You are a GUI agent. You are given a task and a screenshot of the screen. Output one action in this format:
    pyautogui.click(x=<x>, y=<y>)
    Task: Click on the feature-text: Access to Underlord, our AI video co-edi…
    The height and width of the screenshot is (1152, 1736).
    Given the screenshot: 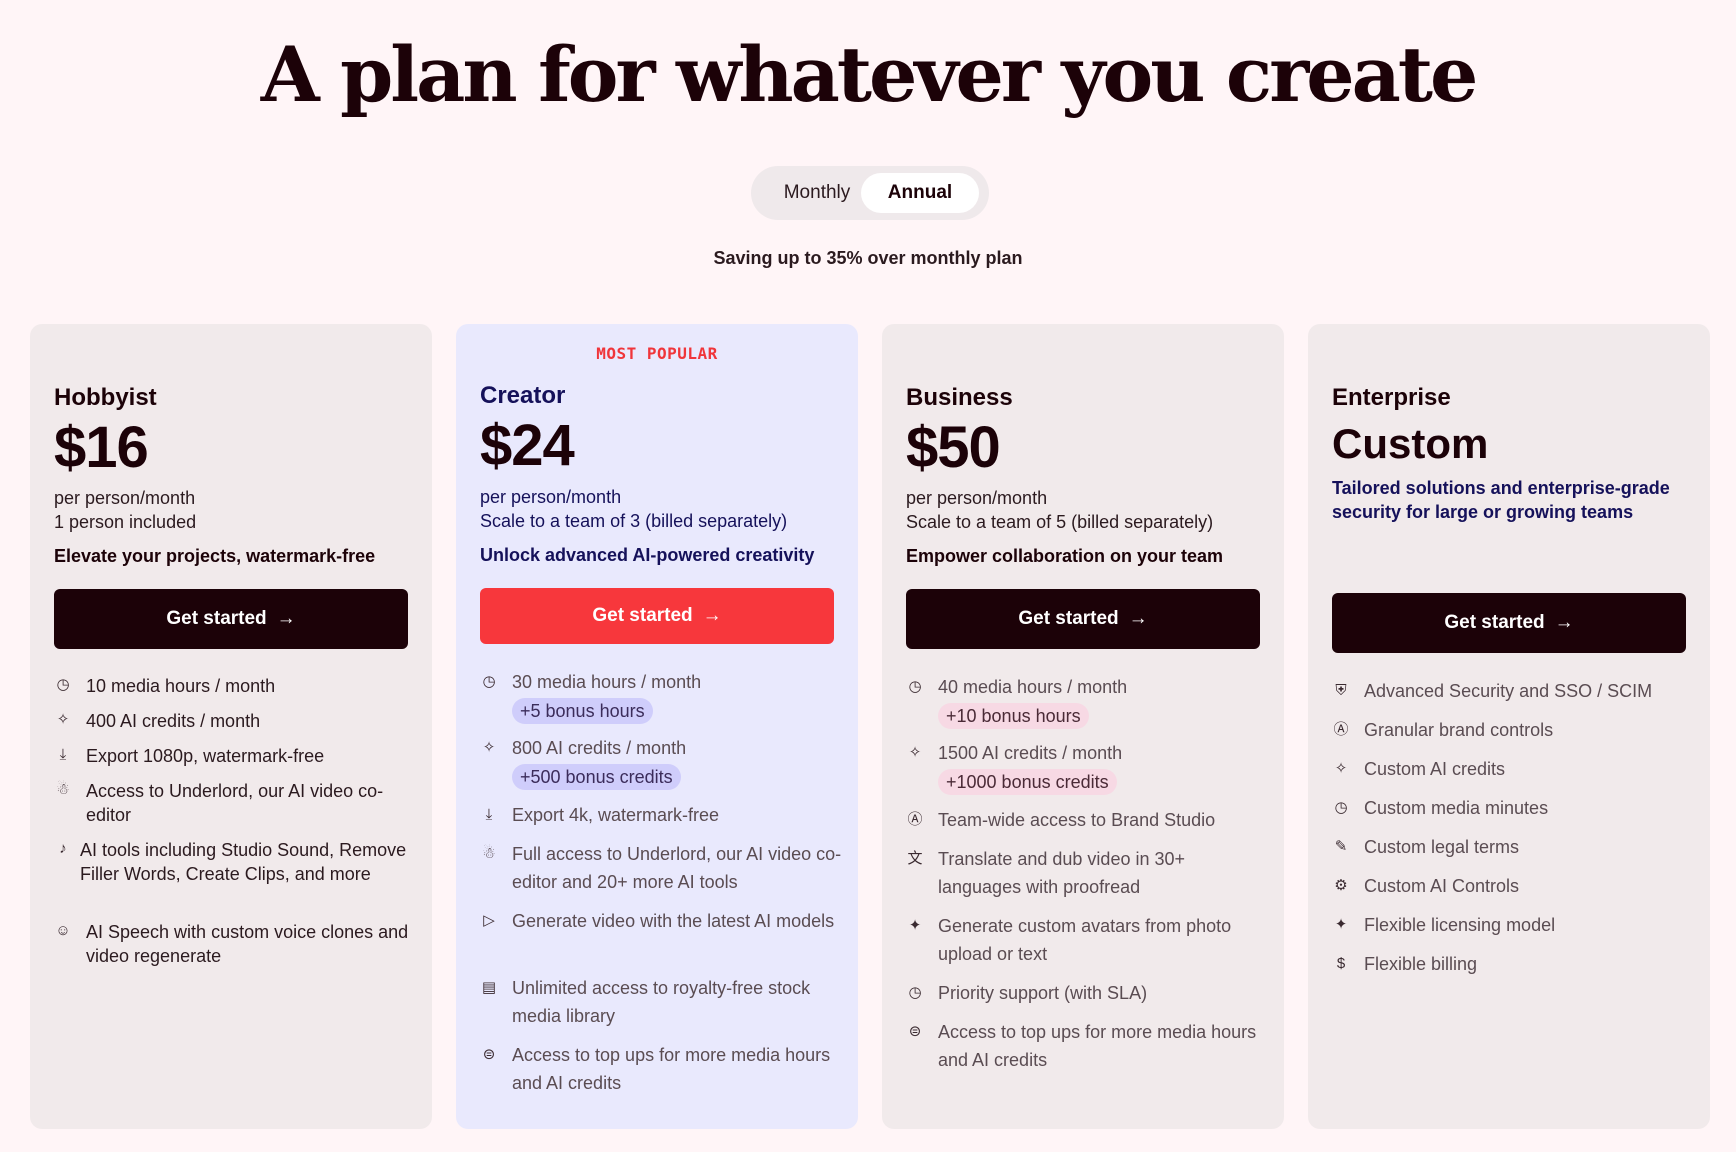 What is the action you would take?
    pyautogui.click(x=235, y=803)
    